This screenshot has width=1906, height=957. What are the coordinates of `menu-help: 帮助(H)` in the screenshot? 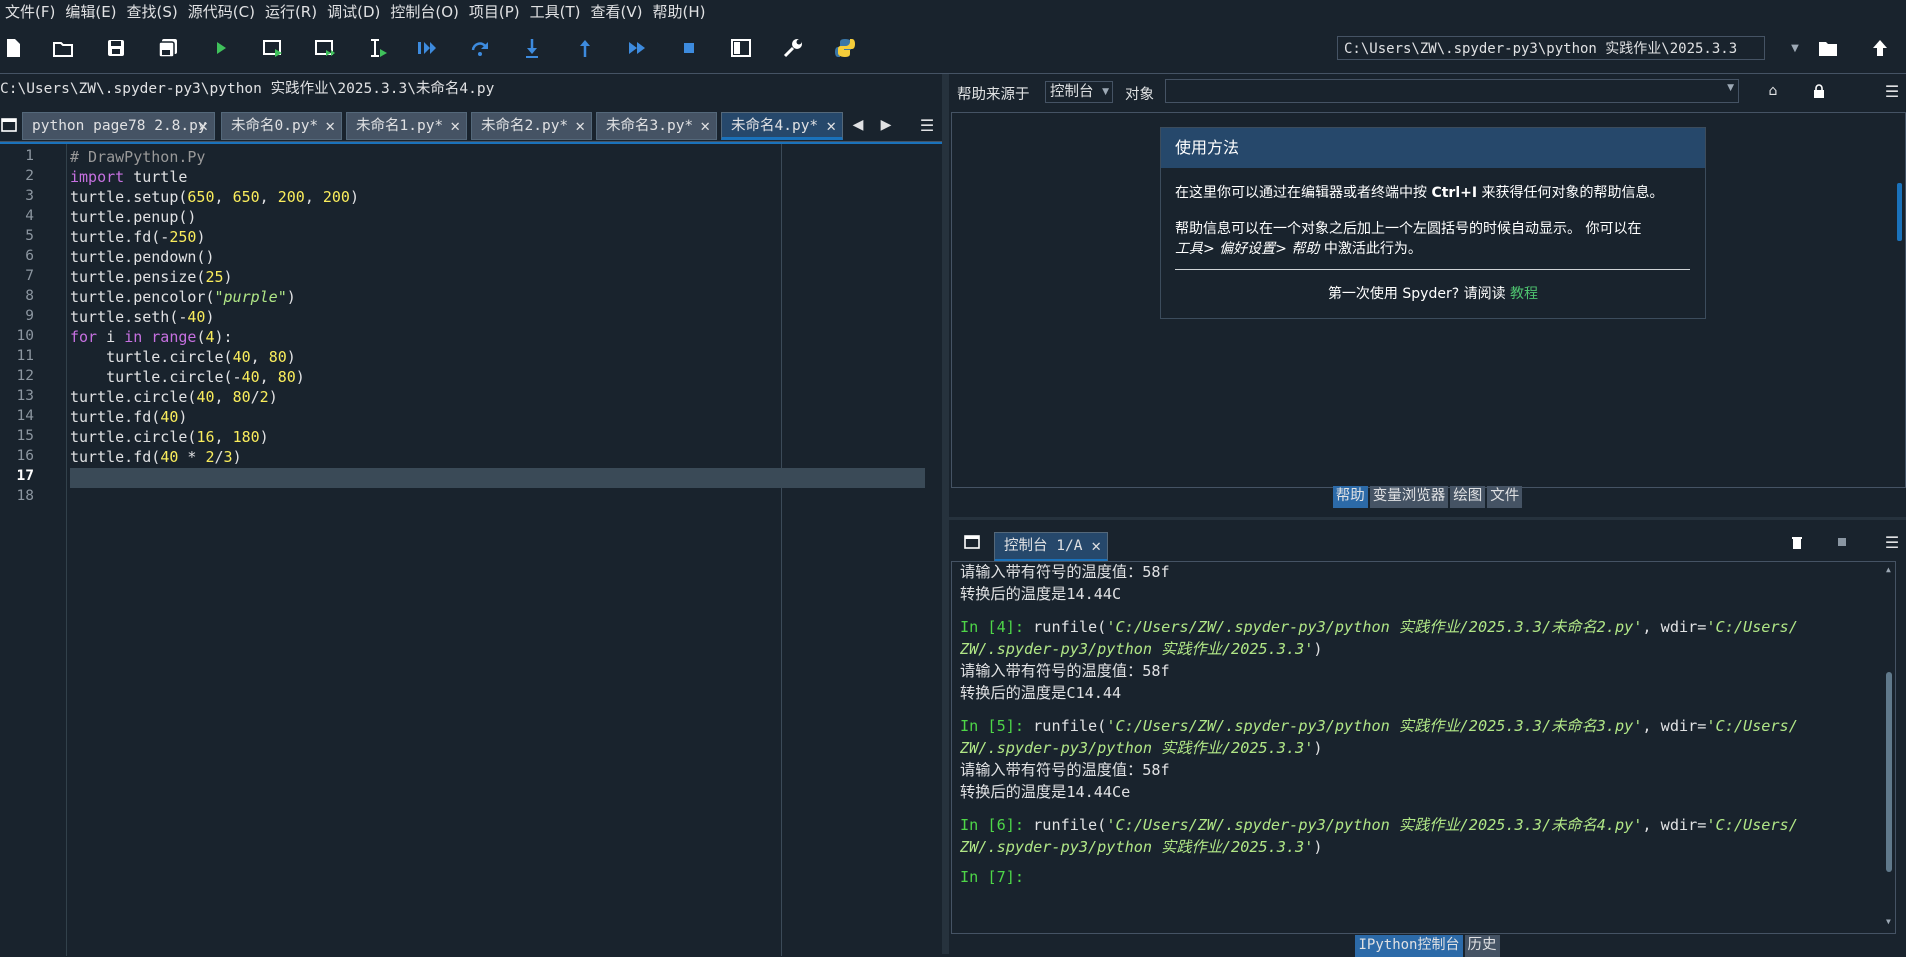 It's located at (678, 11).